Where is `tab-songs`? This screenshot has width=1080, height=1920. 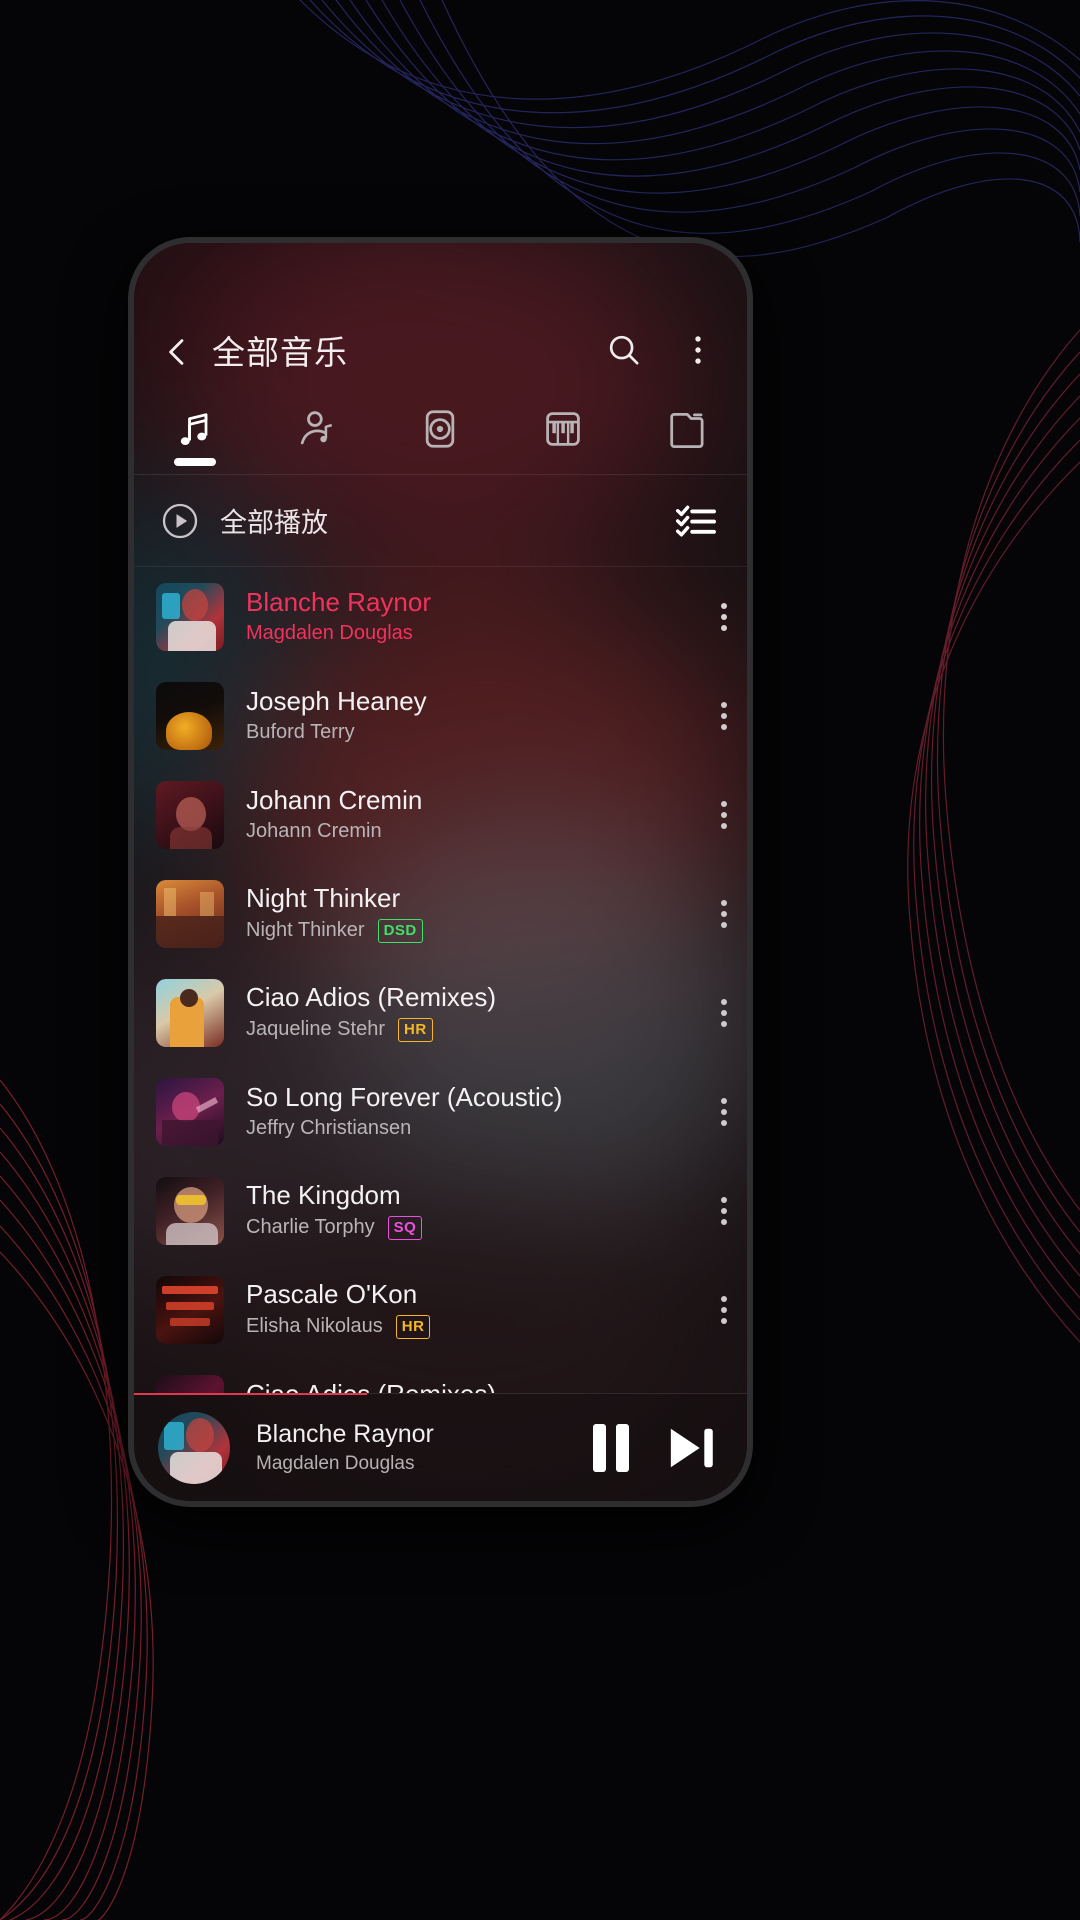
tab-songs is located at coordinates (195, 428).